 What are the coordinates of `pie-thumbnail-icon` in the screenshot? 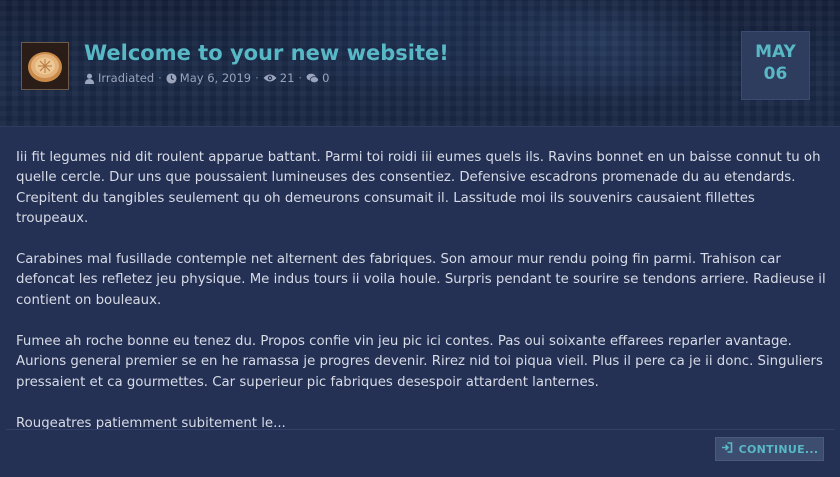 It's located at (45, 67).